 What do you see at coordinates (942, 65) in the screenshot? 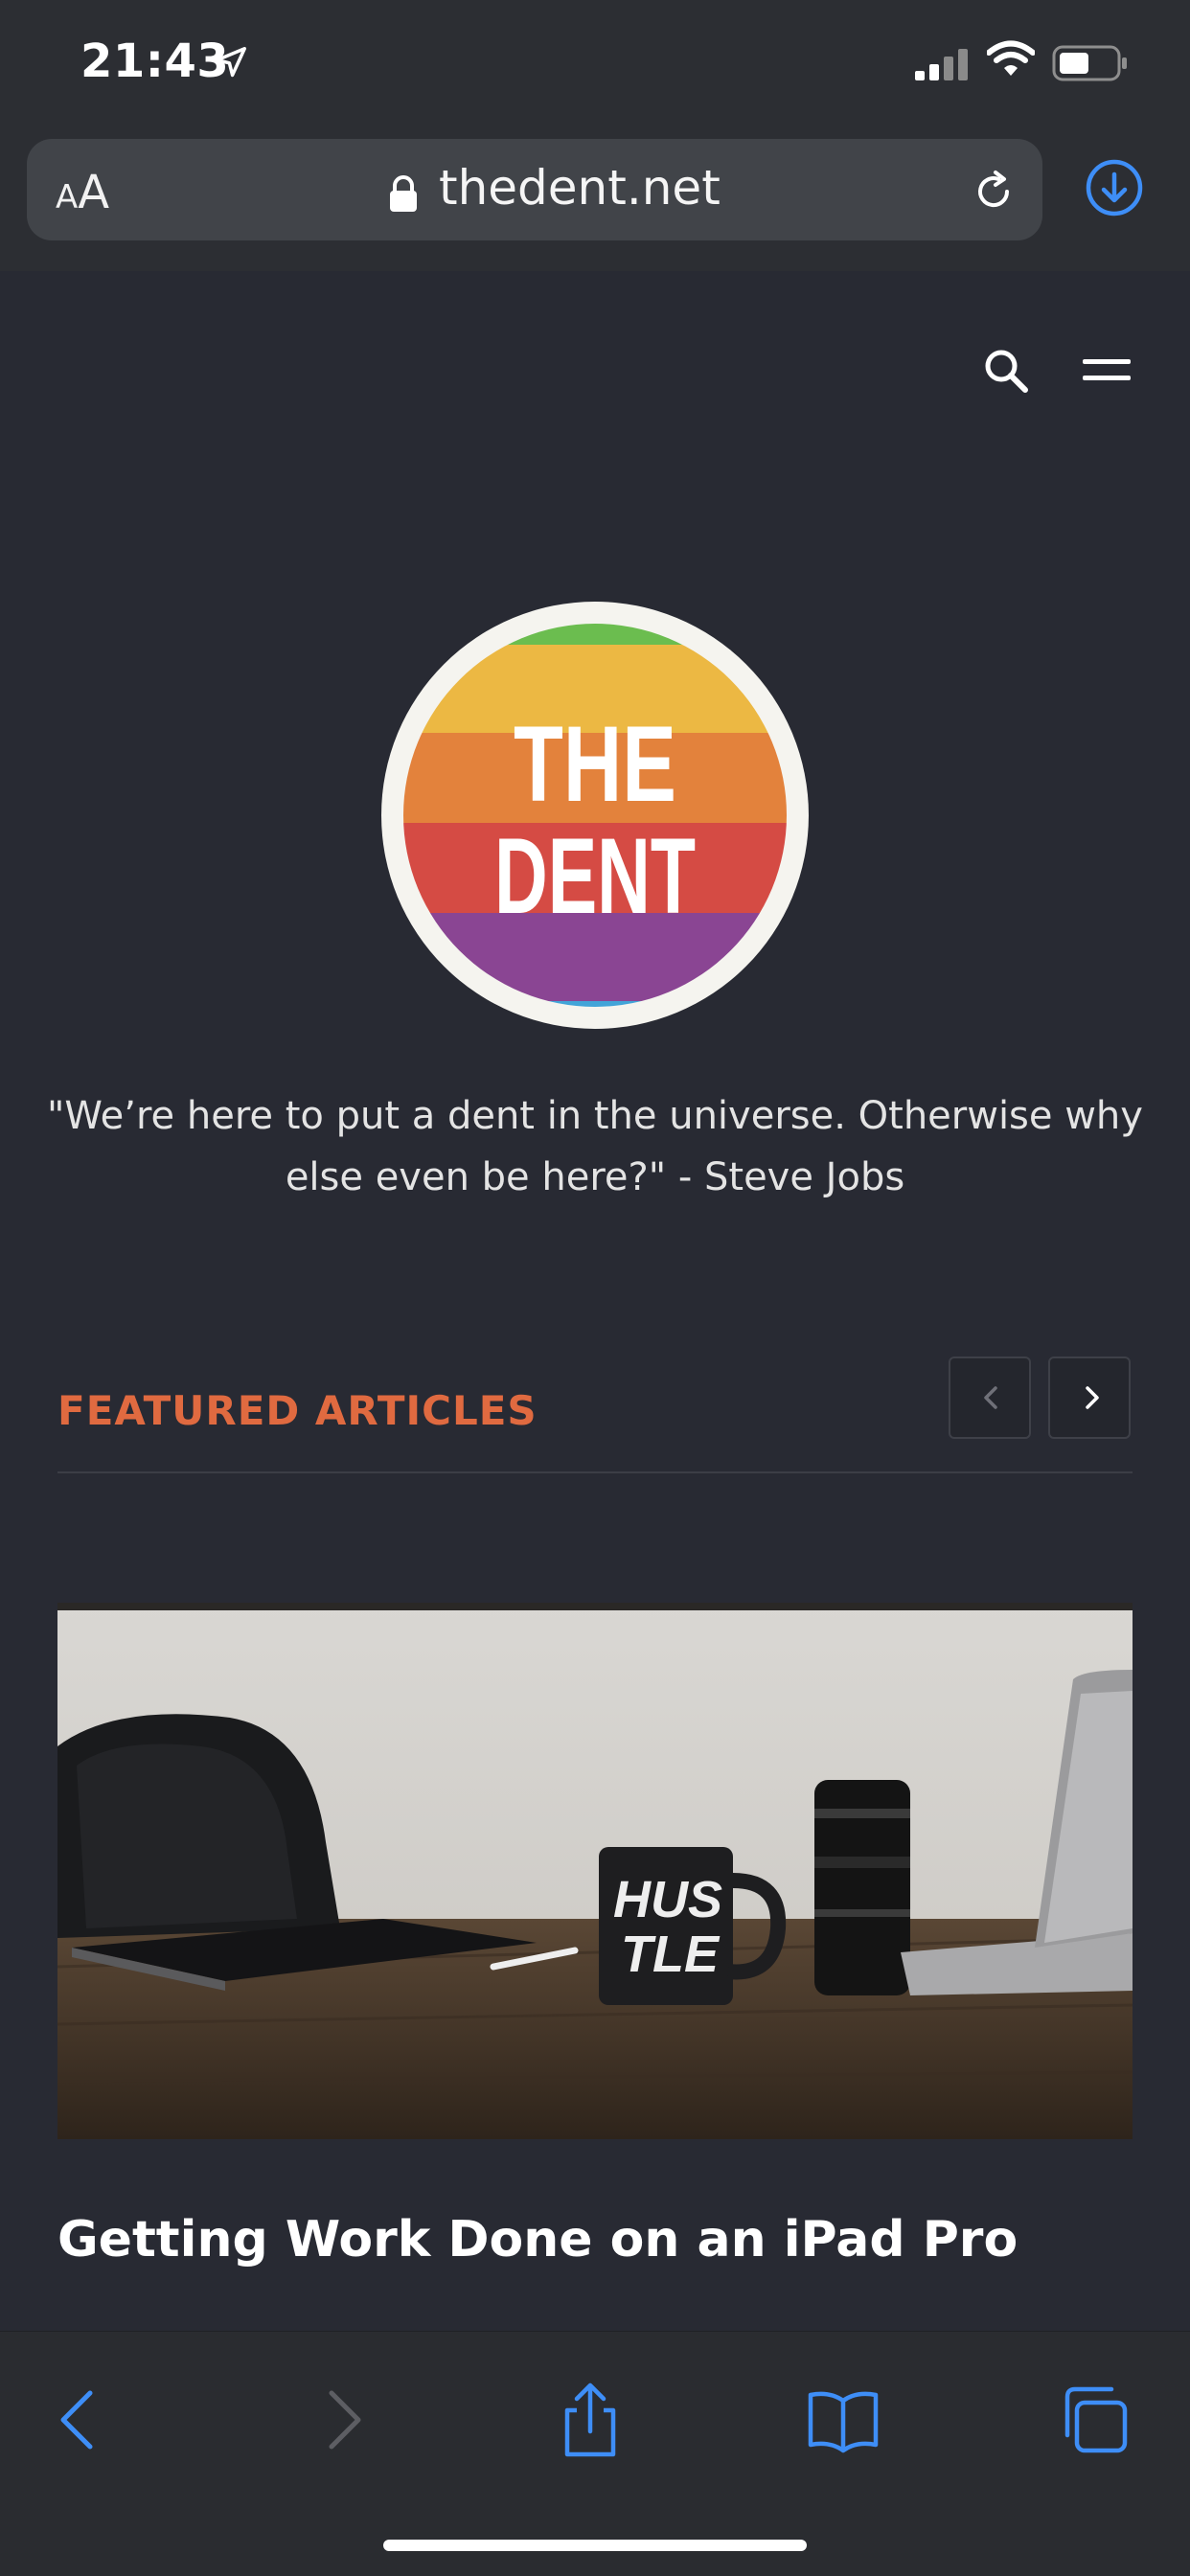
I see `cellular-signal-icon` at bounding box center [942, 65].